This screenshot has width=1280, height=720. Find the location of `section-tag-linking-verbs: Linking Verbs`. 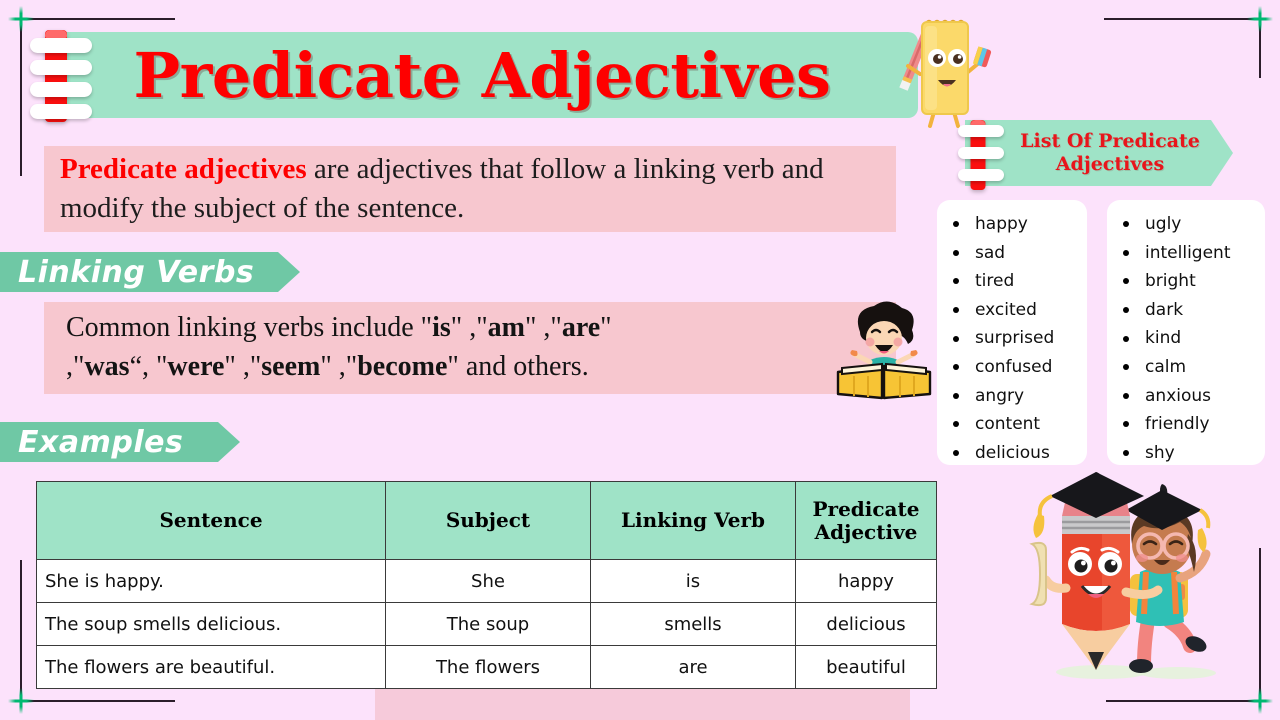

section-tag-linking-verbs: Linking Verbs is located at coordinates (150, 272).